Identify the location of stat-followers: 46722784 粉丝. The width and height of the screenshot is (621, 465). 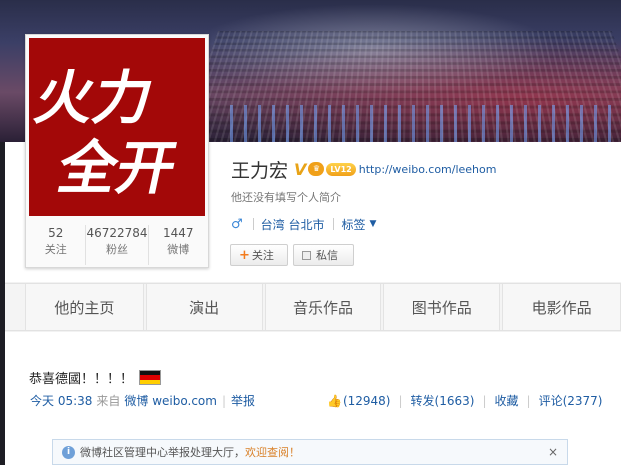
(117, 245).